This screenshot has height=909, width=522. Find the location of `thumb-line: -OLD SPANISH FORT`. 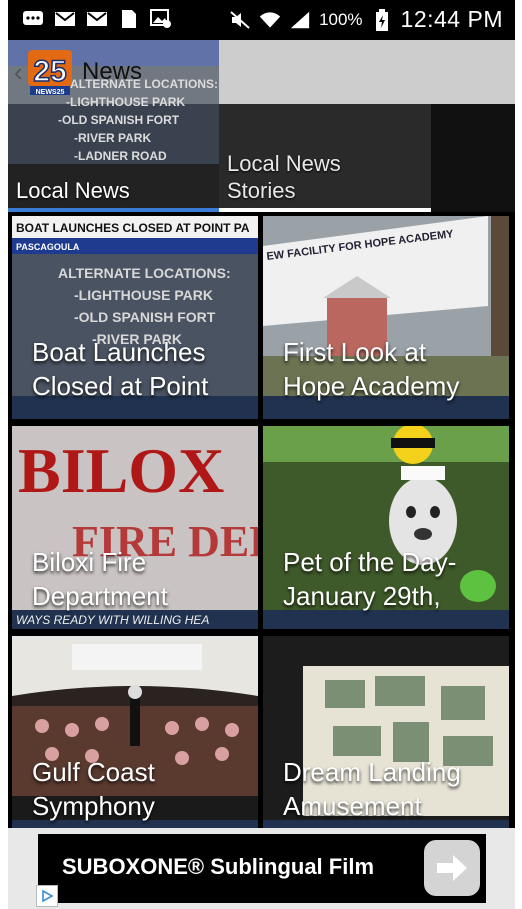

thumb-line: -OLD SPANISH FORT is located at coordinates (145, 317).